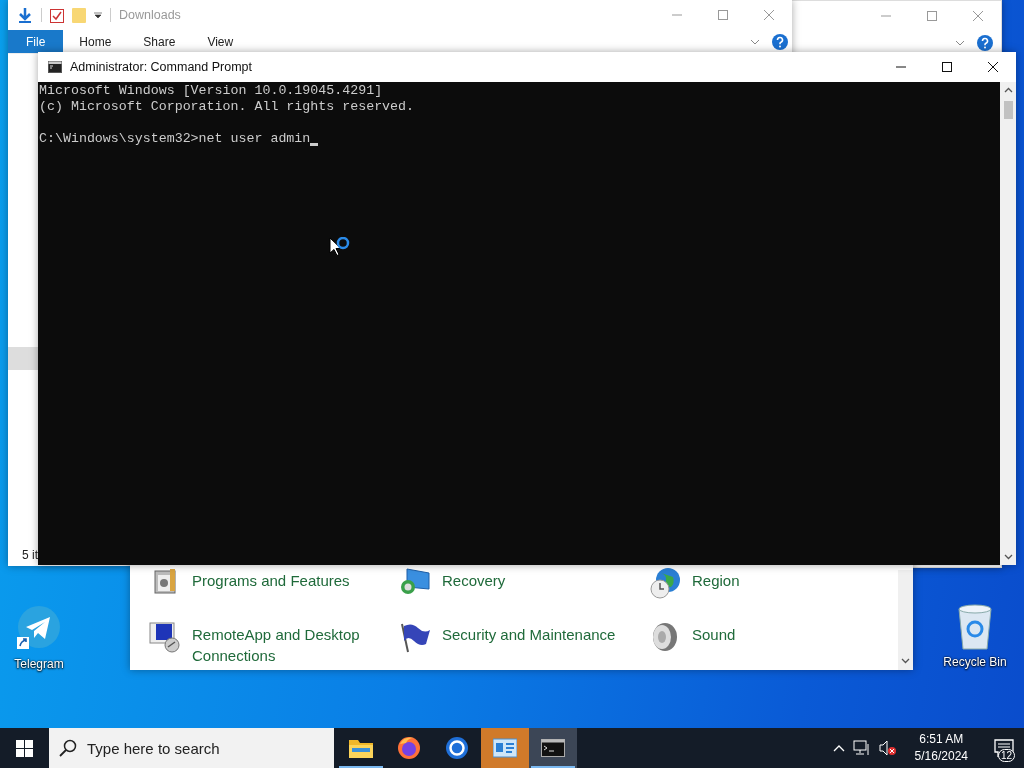  Describe the element at coordinates (57, 15) in the screenshot. I see `checklist-icon` at that location.